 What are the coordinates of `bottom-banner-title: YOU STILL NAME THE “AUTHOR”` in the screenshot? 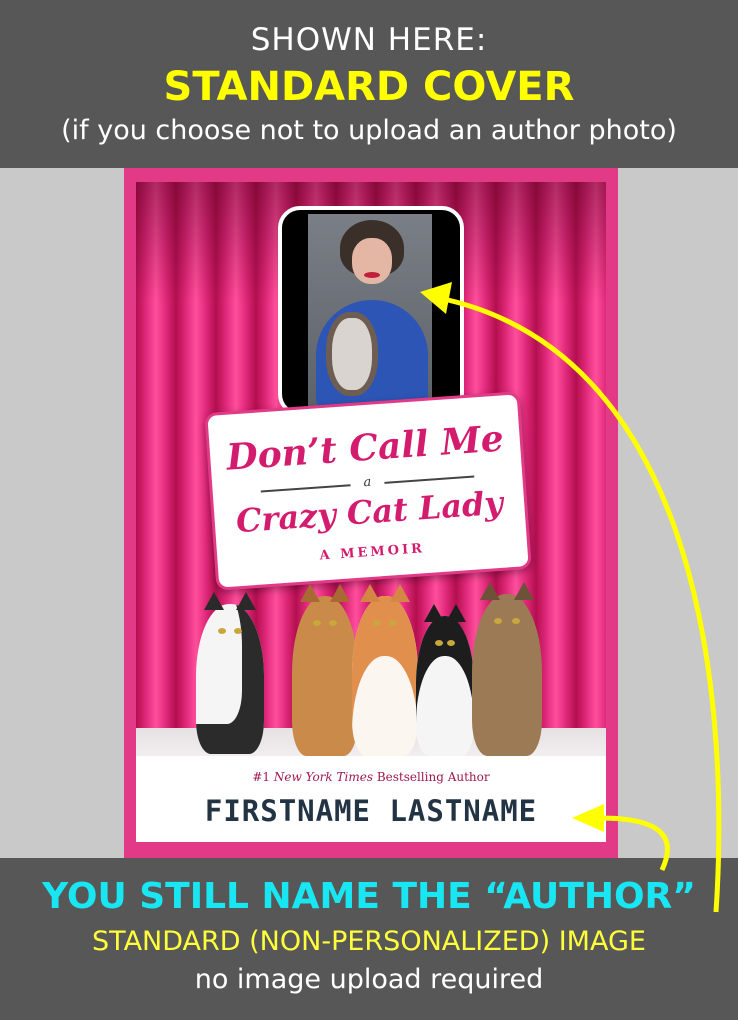 It's located at (369, 896).